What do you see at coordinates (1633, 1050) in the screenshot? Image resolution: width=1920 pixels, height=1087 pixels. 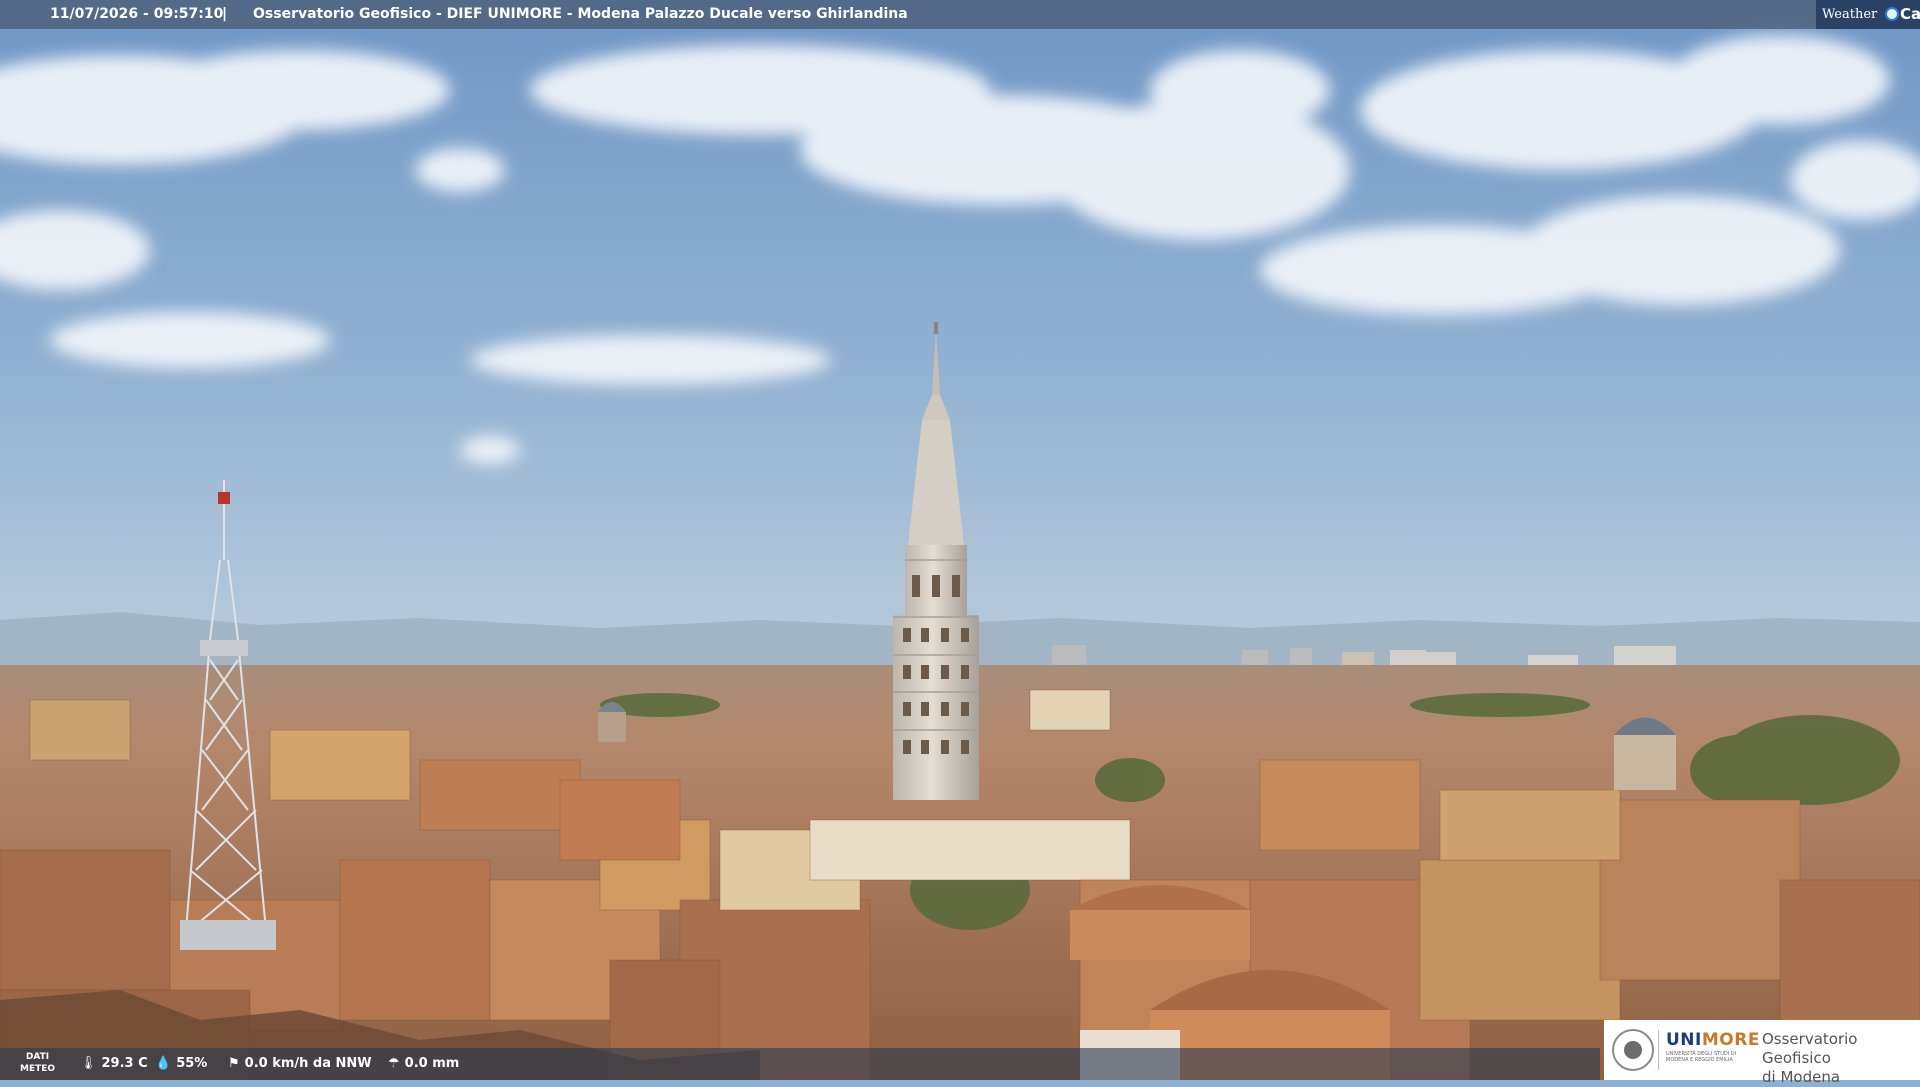 I see `university-seal-icon` at bounding box center [1633, 1050].